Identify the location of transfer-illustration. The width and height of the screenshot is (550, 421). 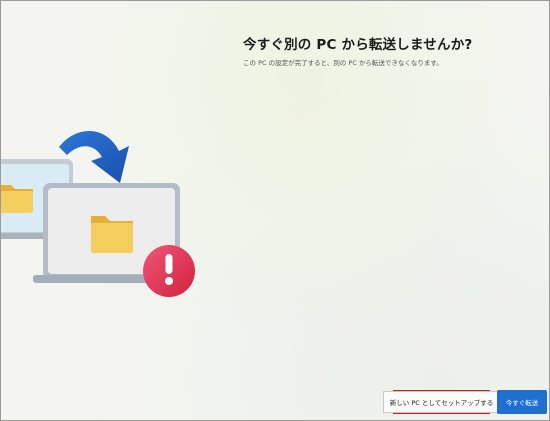
(98, 213).